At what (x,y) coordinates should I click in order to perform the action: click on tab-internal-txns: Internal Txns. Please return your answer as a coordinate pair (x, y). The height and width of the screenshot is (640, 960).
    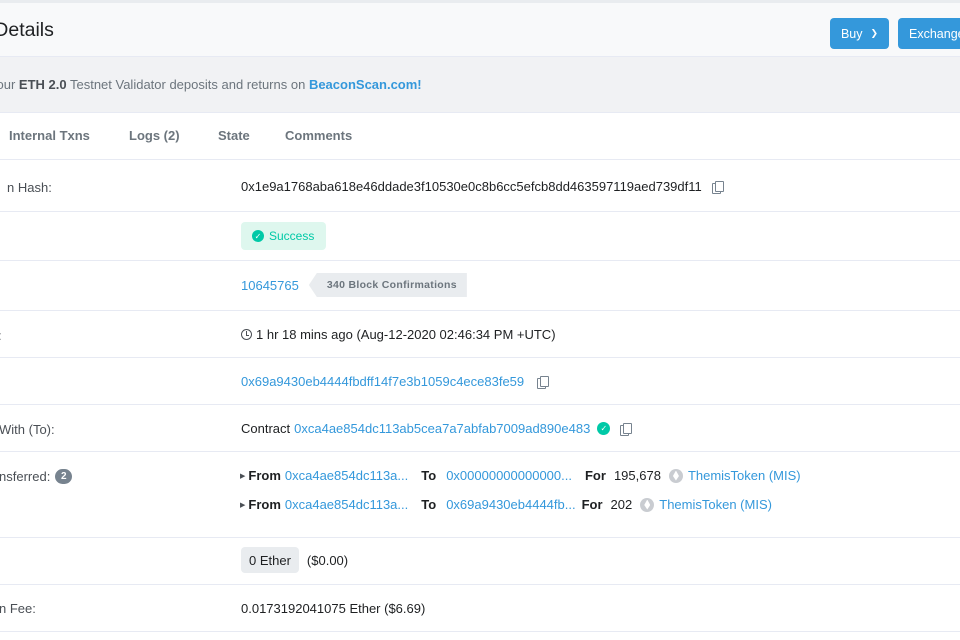
    Looking at the image, I should click on (49, 135).